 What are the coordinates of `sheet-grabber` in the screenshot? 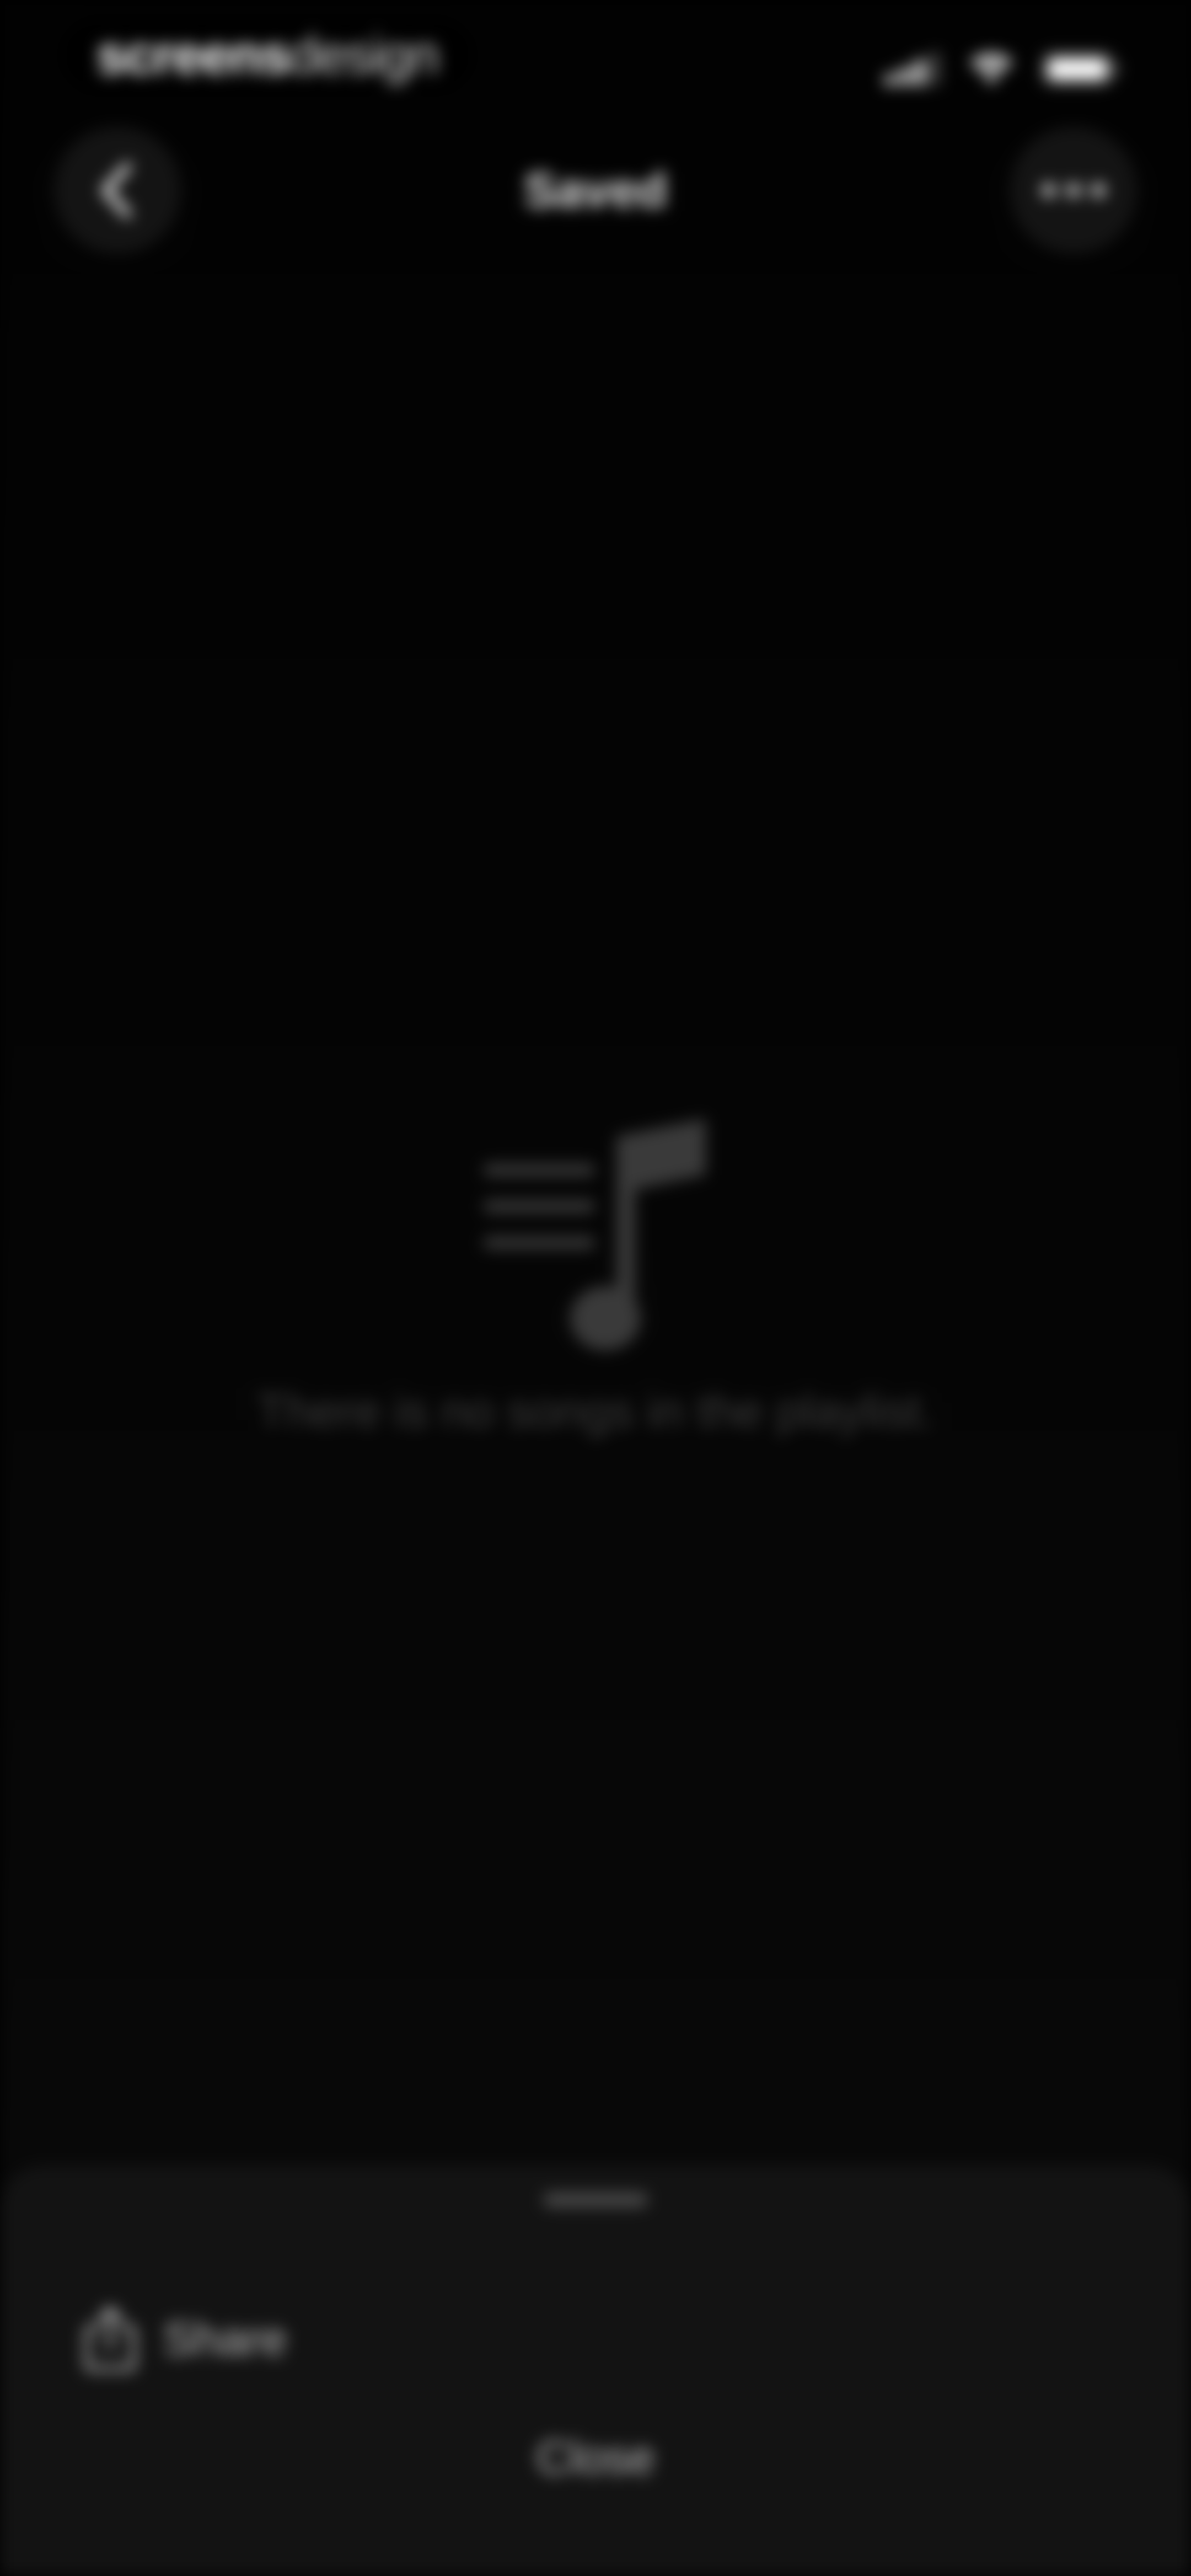 It's located at (595, 2200).